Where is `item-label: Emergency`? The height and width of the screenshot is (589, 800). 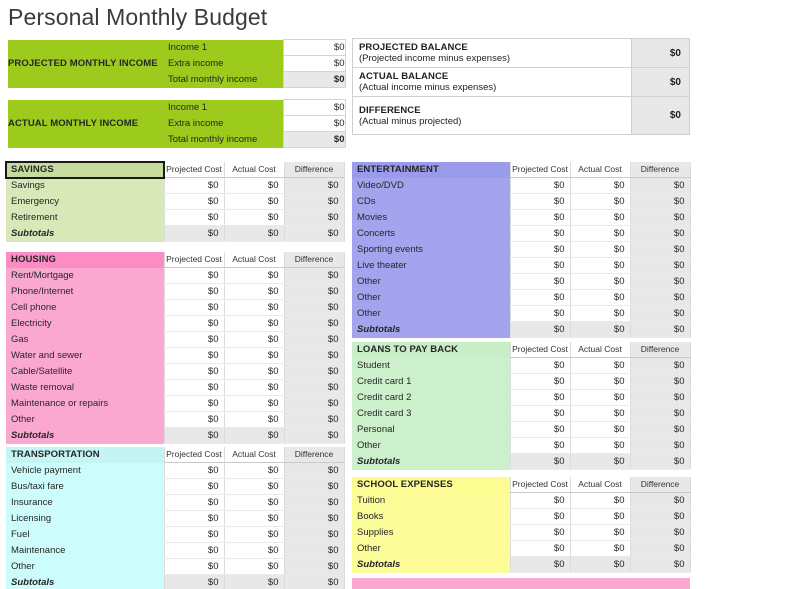 item-label: Emergency is located at coordinates (85, 201).